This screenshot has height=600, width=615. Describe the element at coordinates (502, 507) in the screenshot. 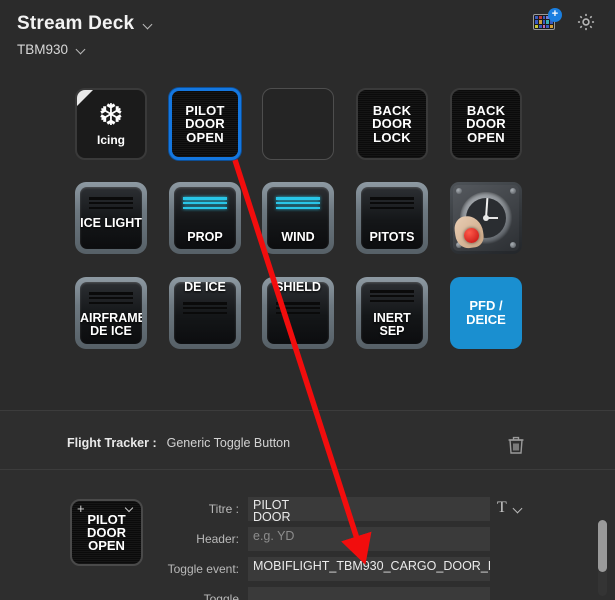

I see `text-tool-icon: T` at that location.